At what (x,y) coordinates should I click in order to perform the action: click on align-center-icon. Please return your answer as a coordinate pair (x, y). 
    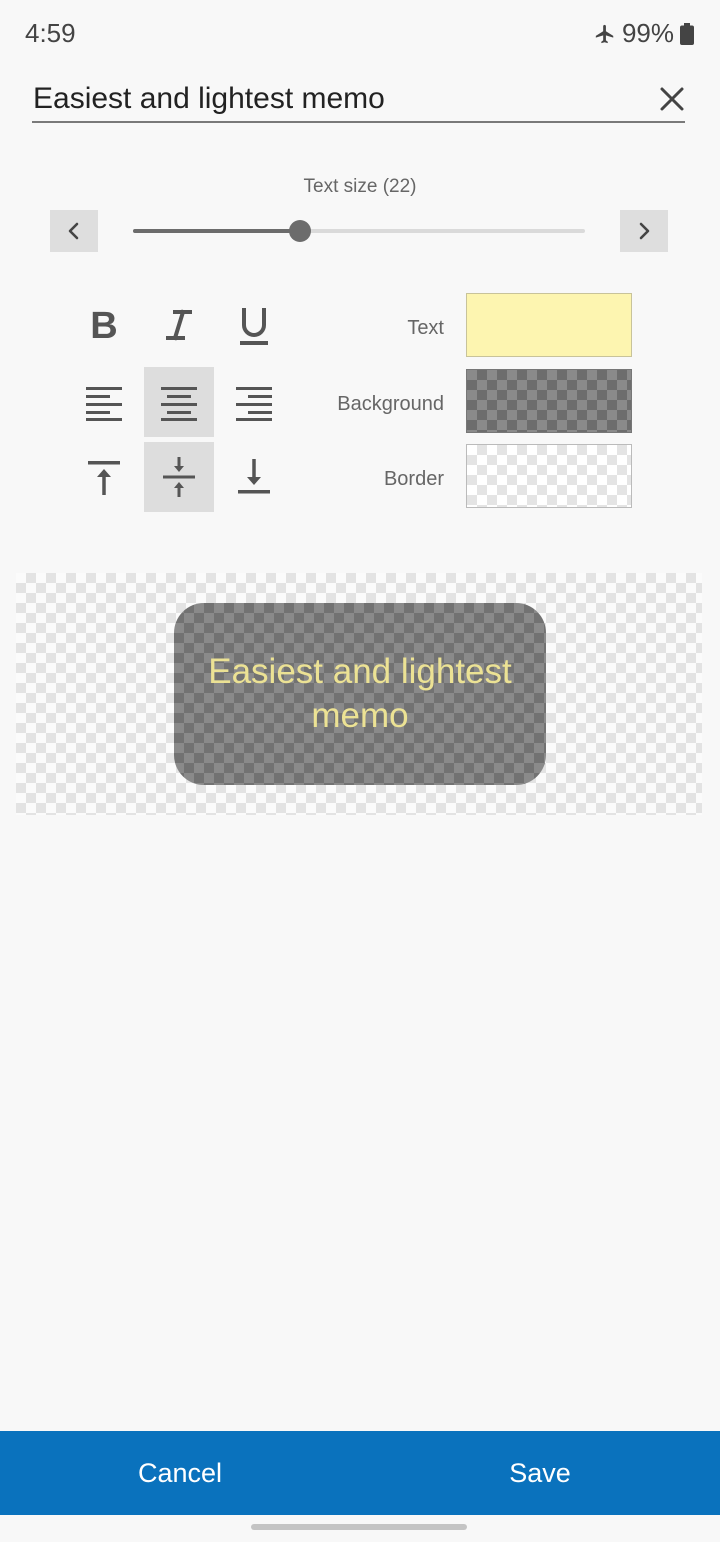
    Looking at the image, I should click on (179, 404).